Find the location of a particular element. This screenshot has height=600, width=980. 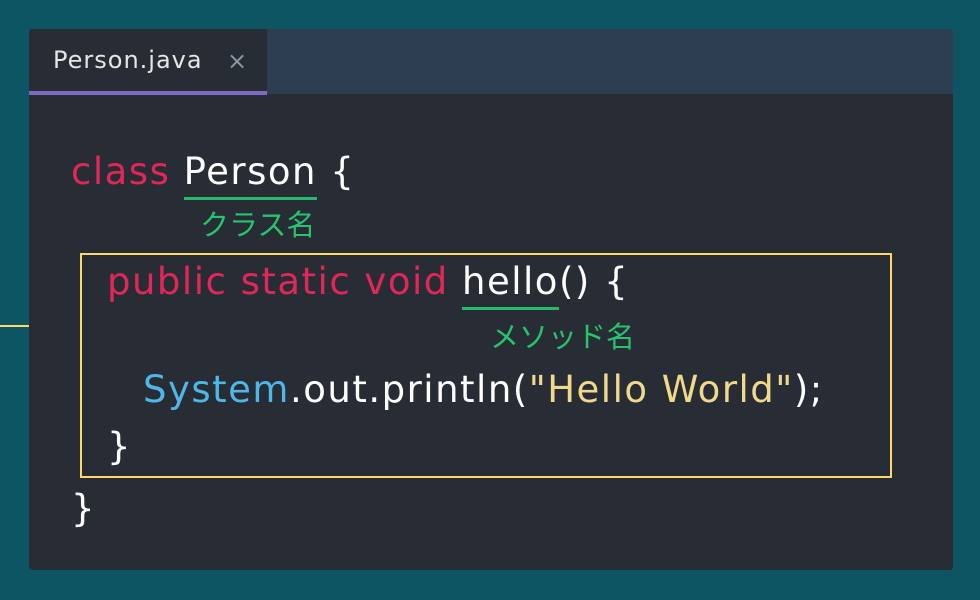

code-line-println: System.out.println("Hello World"); is located at coordinates (483, 390).